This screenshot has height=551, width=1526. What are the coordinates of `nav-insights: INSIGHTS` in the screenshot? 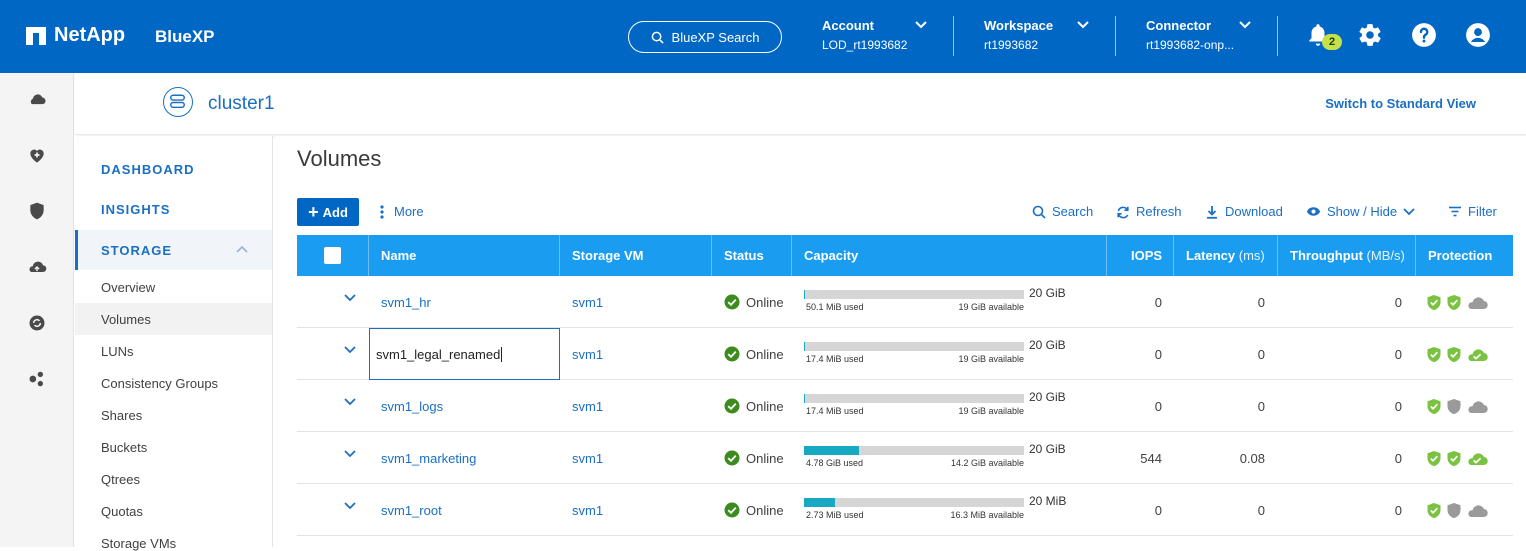 It's located at (135, 209).